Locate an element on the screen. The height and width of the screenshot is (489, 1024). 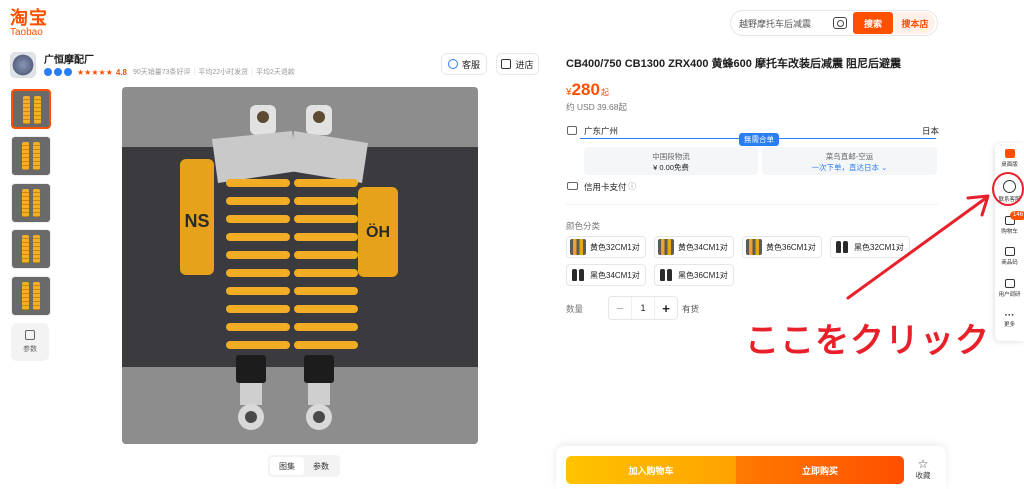
stock-status: 有货 is located at coordinates (691, 309).